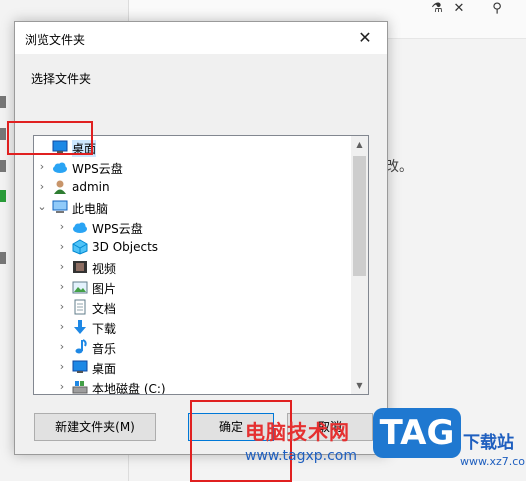  Describe the element at coordinates (359, 385) in the screenshot. I see `scroll-down-arrow-icon: ▼` at that location.